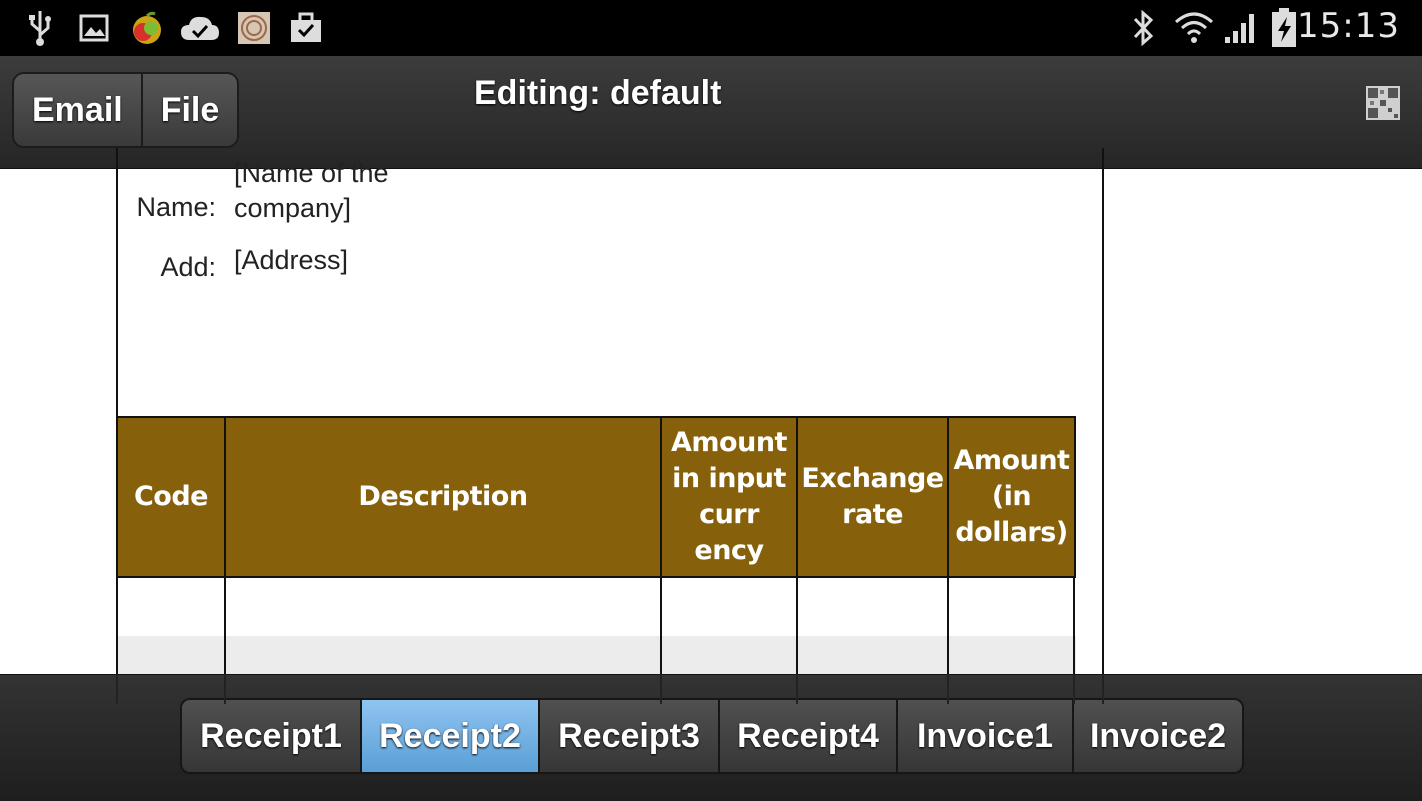 The image size is (1422, 801). I want to click on action-button-group: Email File, so click(126, 110).